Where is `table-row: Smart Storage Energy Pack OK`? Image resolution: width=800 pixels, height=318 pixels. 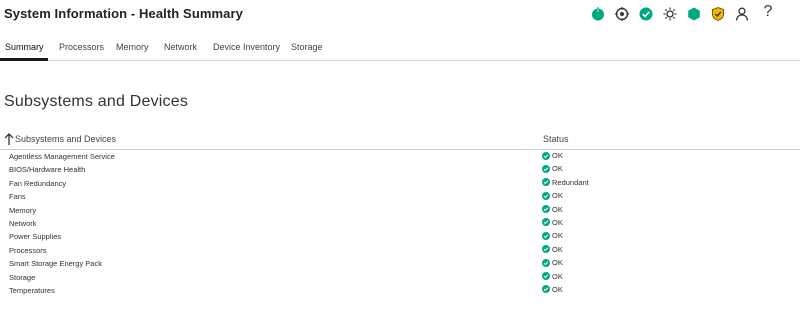 table-row: Smart Storage Energy Pack OK is located at coordinates (400, 263).